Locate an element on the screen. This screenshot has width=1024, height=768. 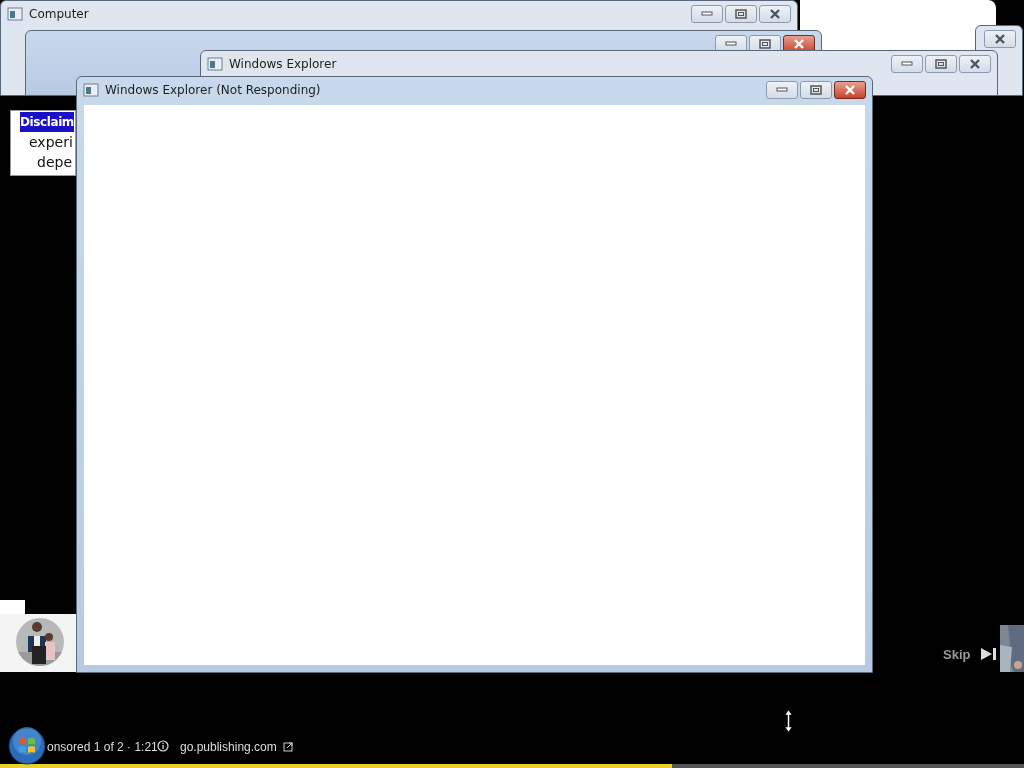
resize-cursor-icon is located at coordinates (788, 721).